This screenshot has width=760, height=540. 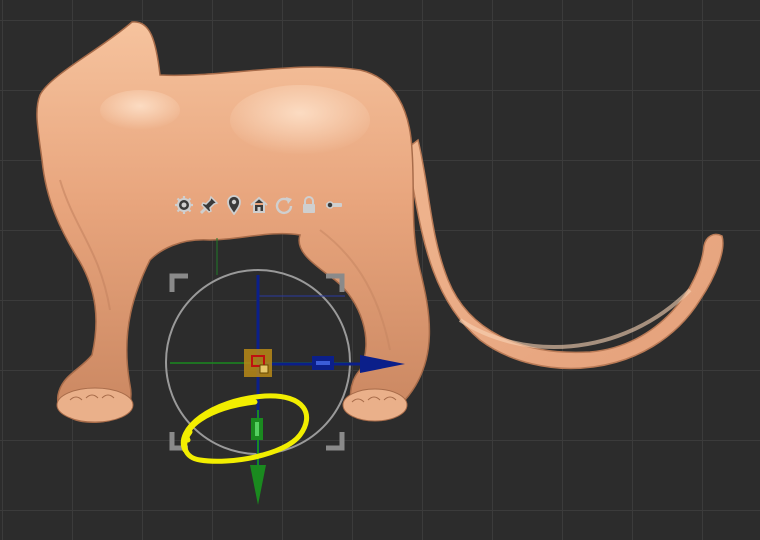 I want to click on gizmo-corner-top-left, so click(x=178, y=282).